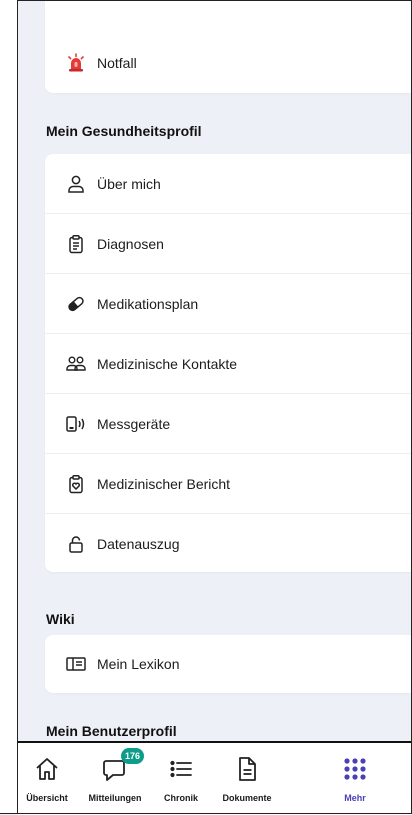 This screenshot has width=412, height=815. Describe the element at coordinates (9, 407) in the screenshot. I see `frame-left` at that location.